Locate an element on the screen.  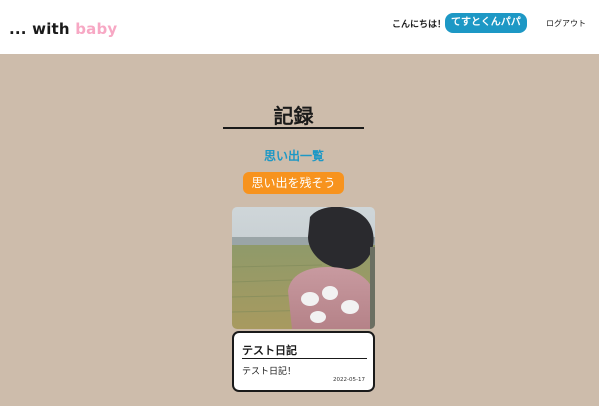
site-header: ... with baby こんにちは！ てすとくんパパ ログアウト is located at coordinates (299, 27).